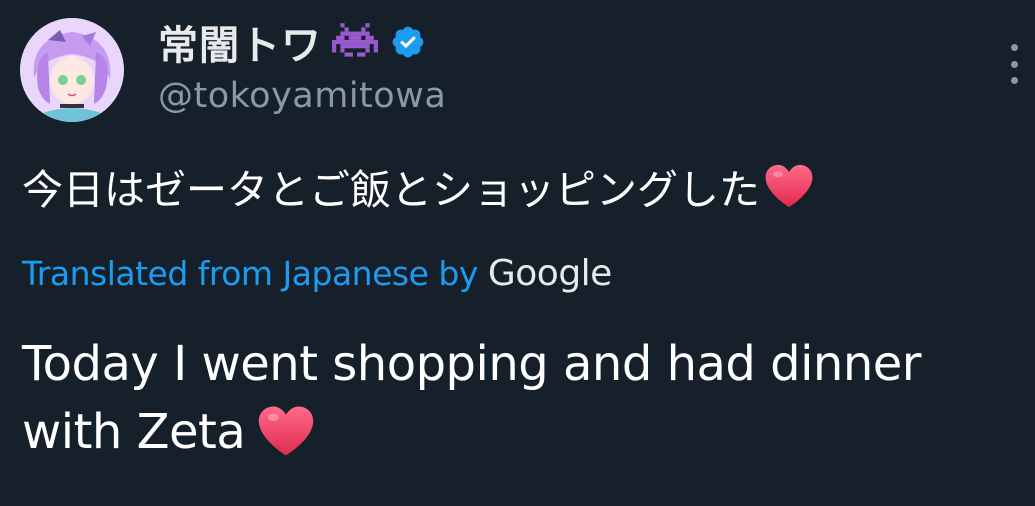 This screenshot has height=506, width=1035. I want to click on translated-from-link: Translated from Japanese by, so click(250, 273).